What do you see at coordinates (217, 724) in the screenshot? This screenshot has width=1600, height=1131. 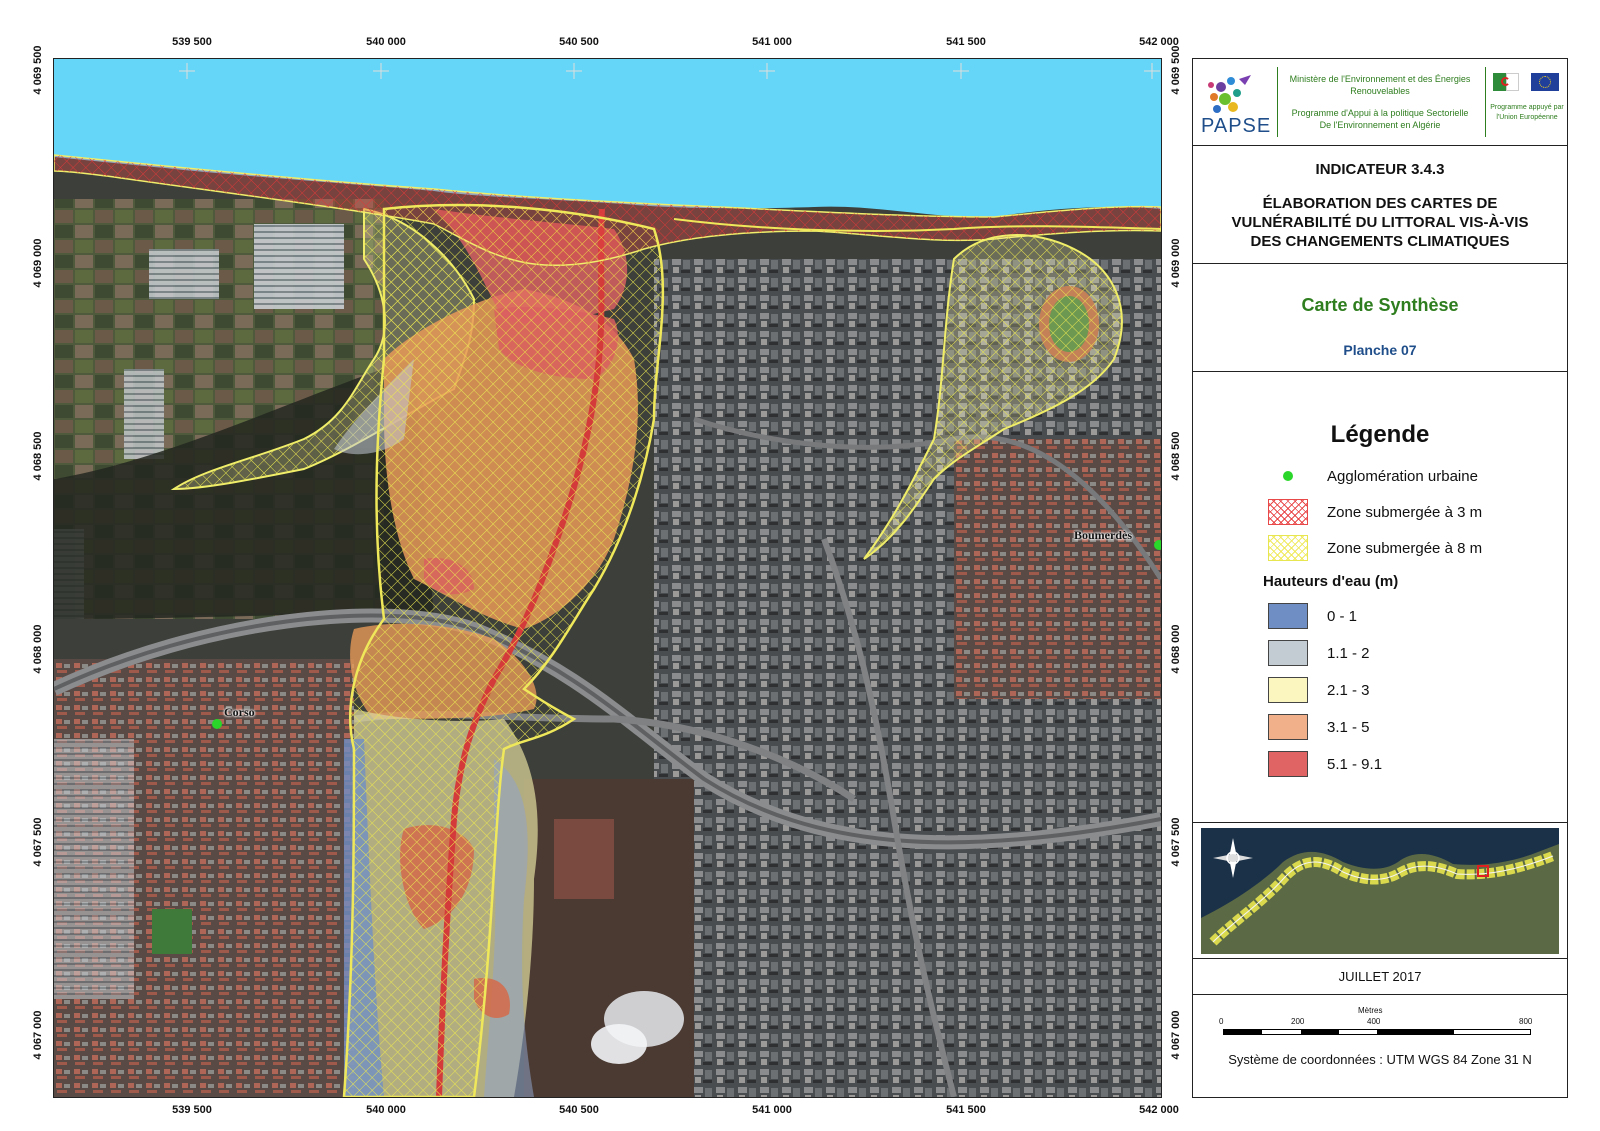 I see `urban-dot-corso` at bounding box center [217, 724].